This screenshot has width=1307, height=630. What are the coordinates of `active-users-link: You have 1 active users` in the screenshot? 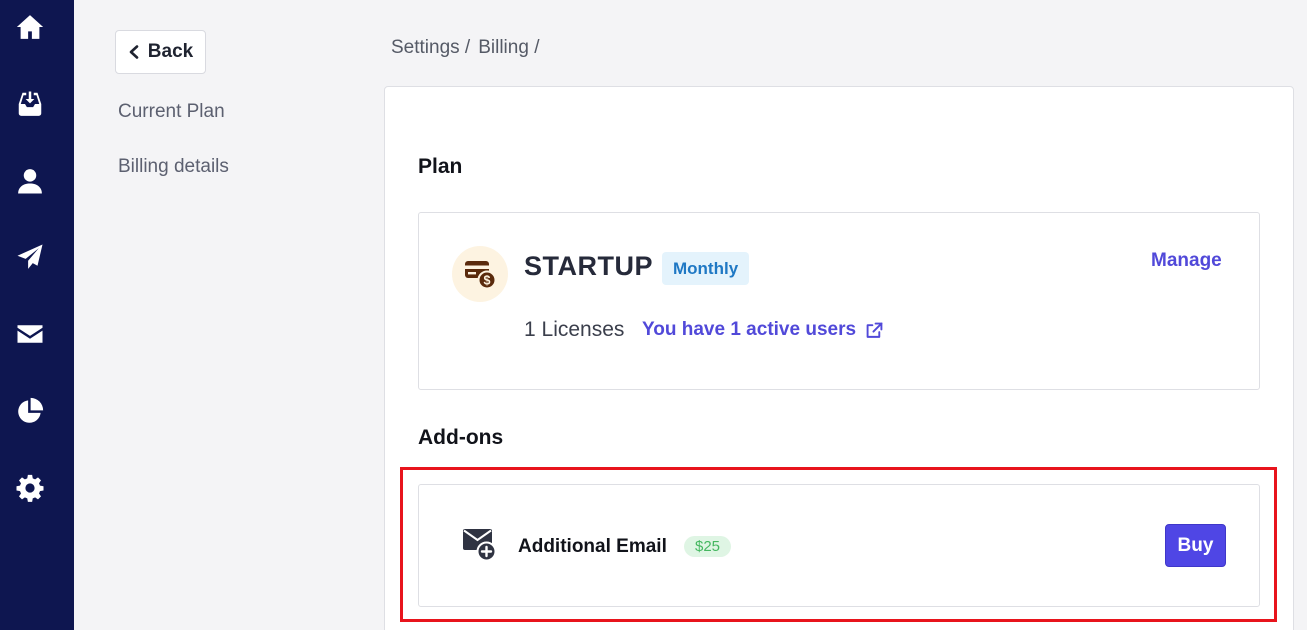 It's located at (762, 330).